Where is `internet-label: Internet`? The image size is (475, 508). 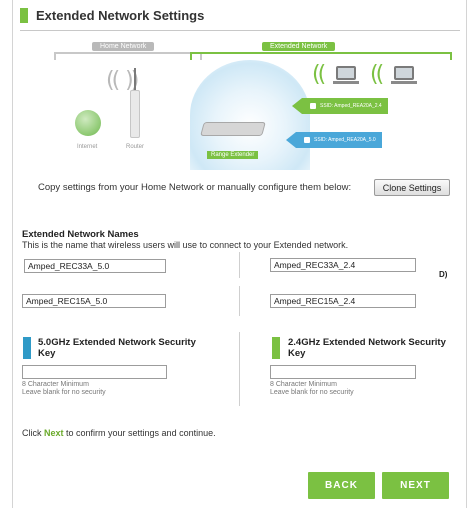 internet-label: Internet is located at coordinates (87, 147).